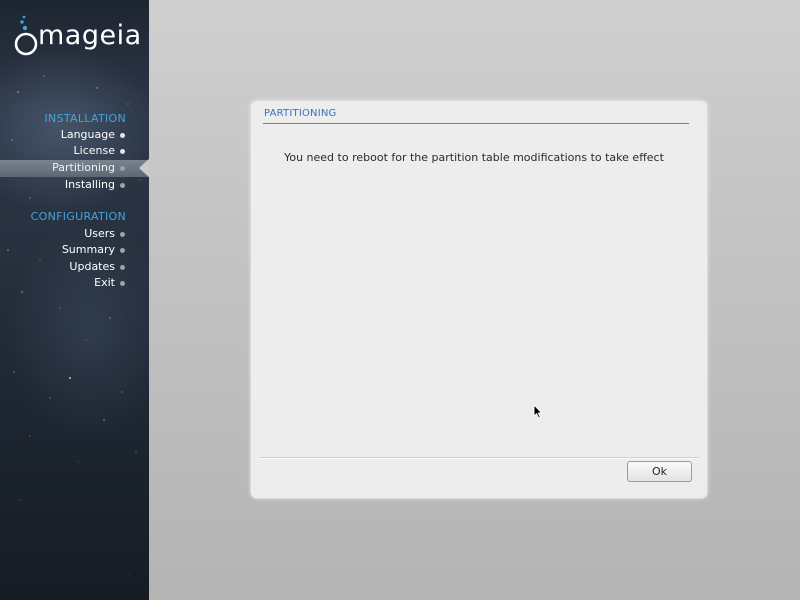  What do you see at coordinates (479, 458) in the screenshot?
I see `footer-divider` at bounding box center [479, 458].